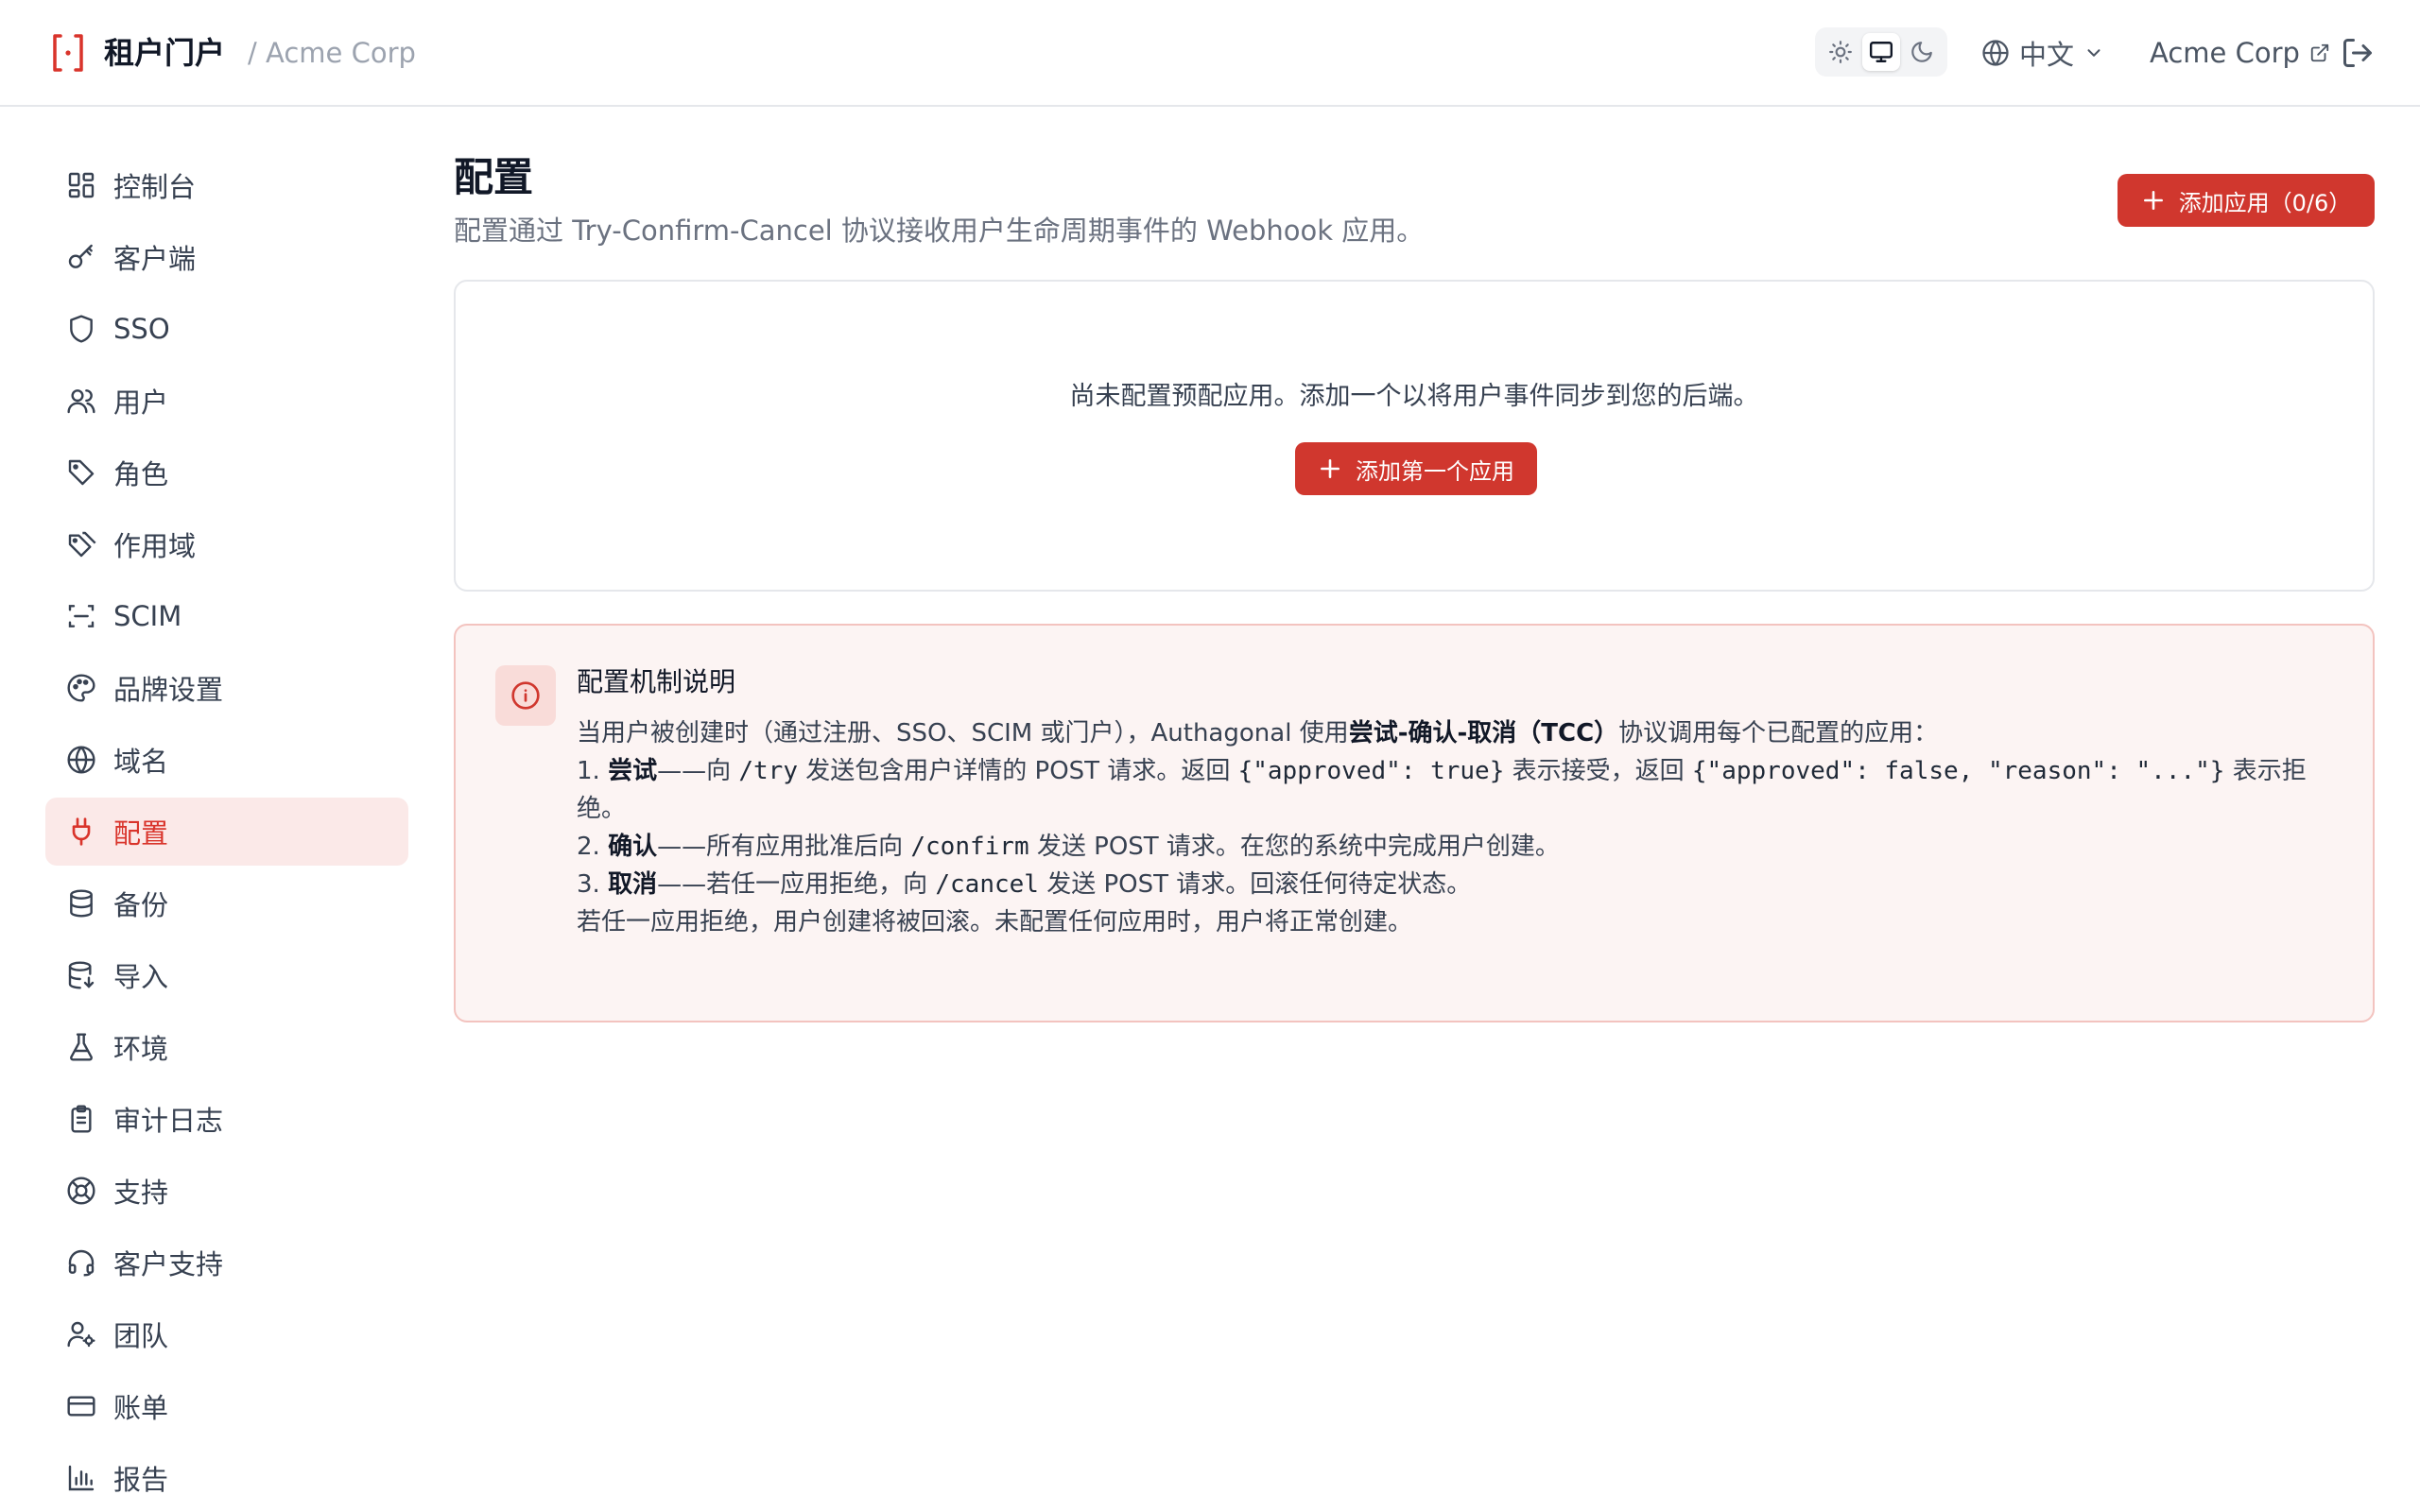 This screenshot has width=2420, height=1512. What do you see at coordinates (589, 771) in the screenshot?
I see `step-number: 1.` at bounding box center [589, 771].